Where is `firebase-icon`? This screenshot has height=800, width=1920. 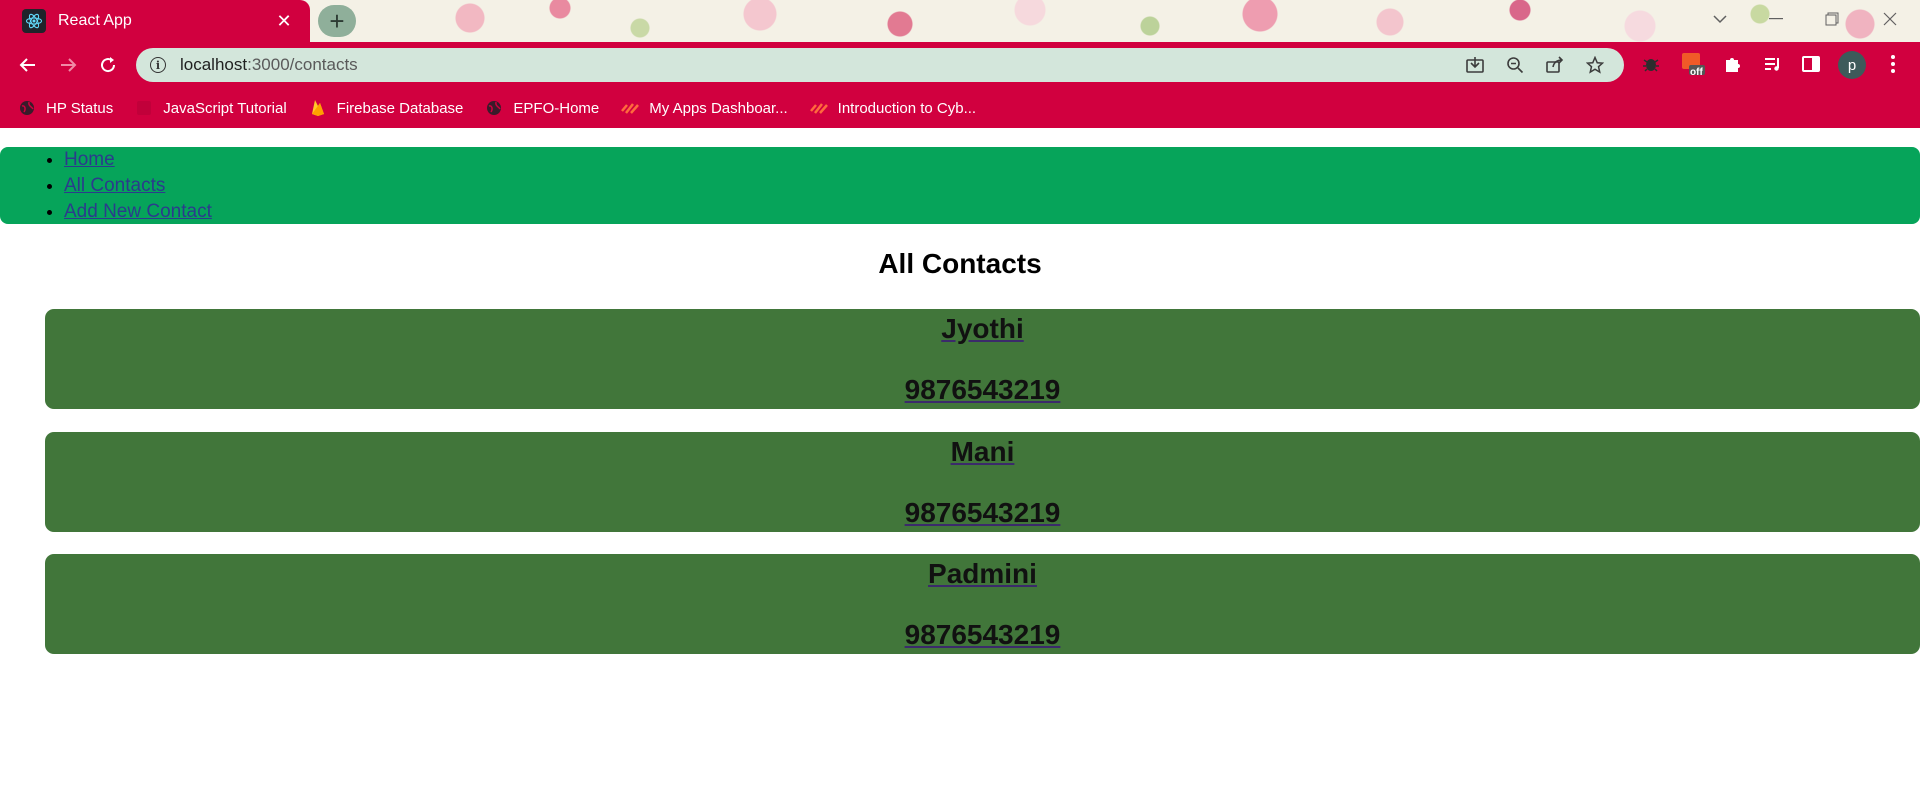
firebase-icon is located at coordinates (318, 108).